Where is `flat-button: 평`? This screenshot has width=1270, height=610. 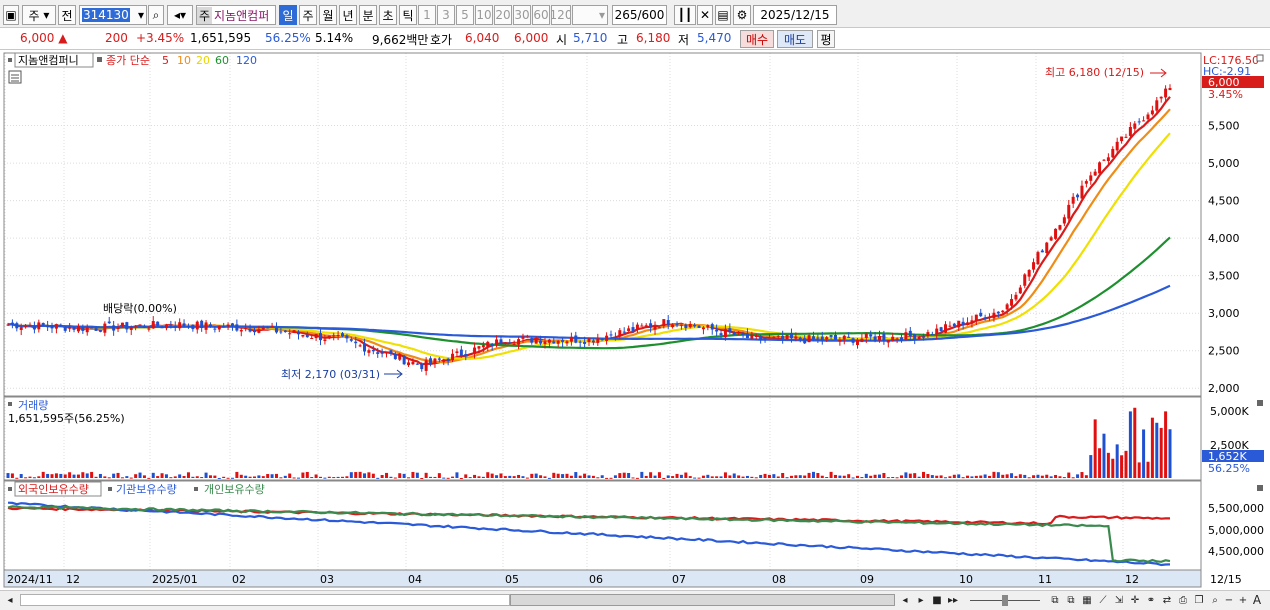
flat-button: 평 is located at coordinates (826, 39).